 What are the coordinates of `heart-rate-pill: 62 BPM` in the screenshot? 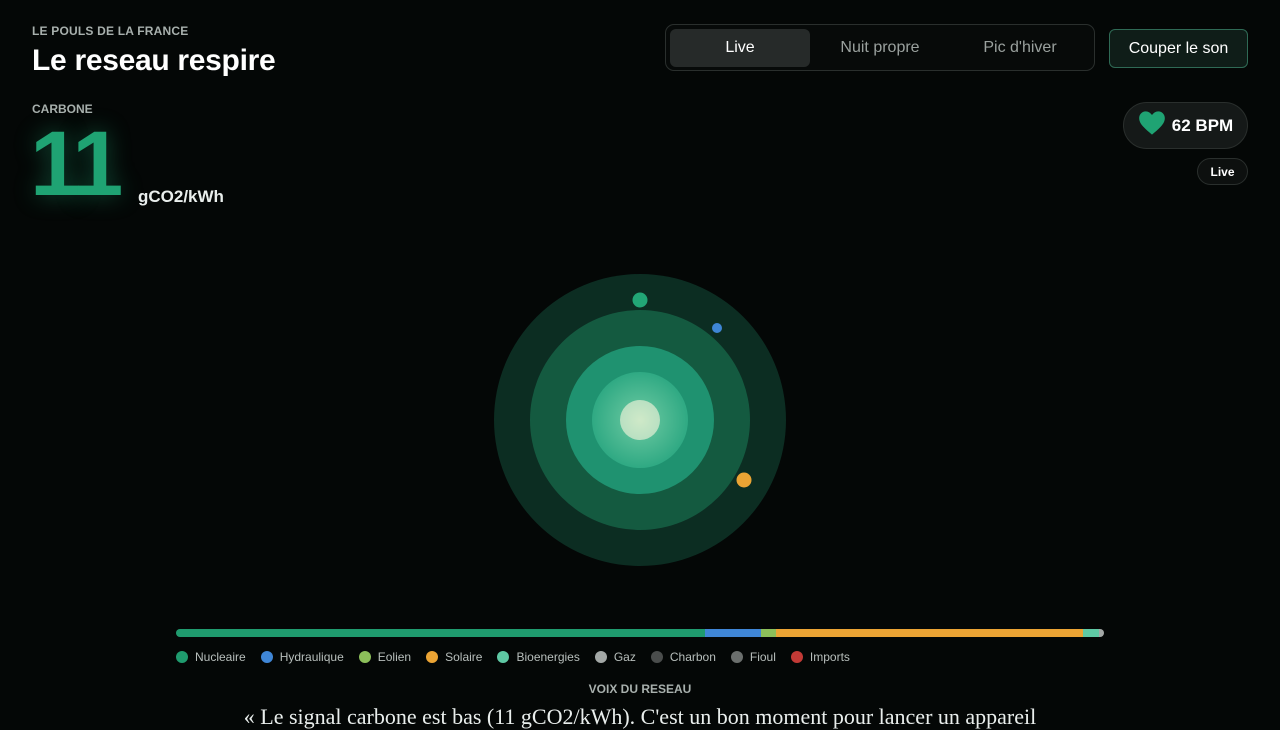 It's located at (1185, 125).